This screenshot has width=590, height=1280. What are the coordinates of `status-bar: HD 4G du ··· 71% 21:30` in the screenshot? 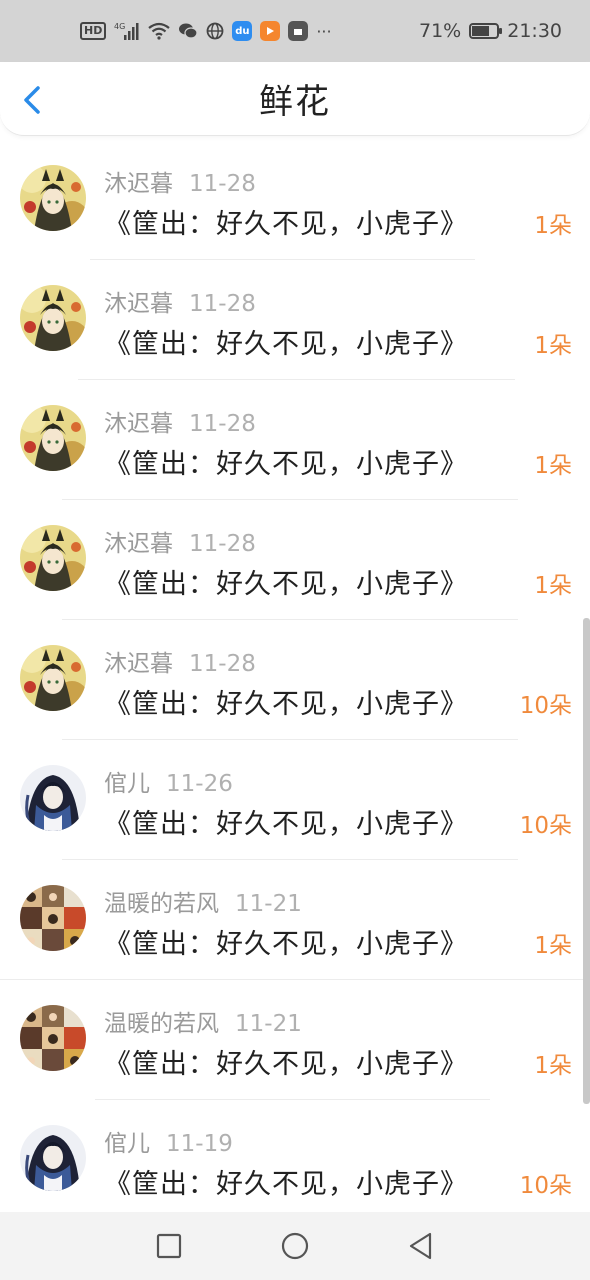 It's located at (295, 31).